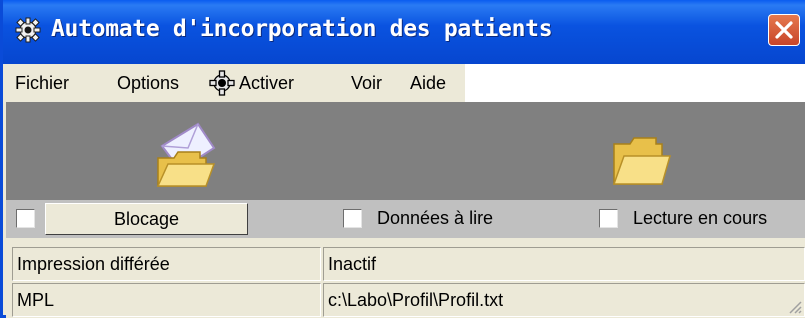 This screenshot has width=805, height=318. What do you see at coordinates (564, 300) in the screenshot?
I see `grid-value-mpl: c:\Labo\Profil\Profil.txt` at bounding box center [564, 300].